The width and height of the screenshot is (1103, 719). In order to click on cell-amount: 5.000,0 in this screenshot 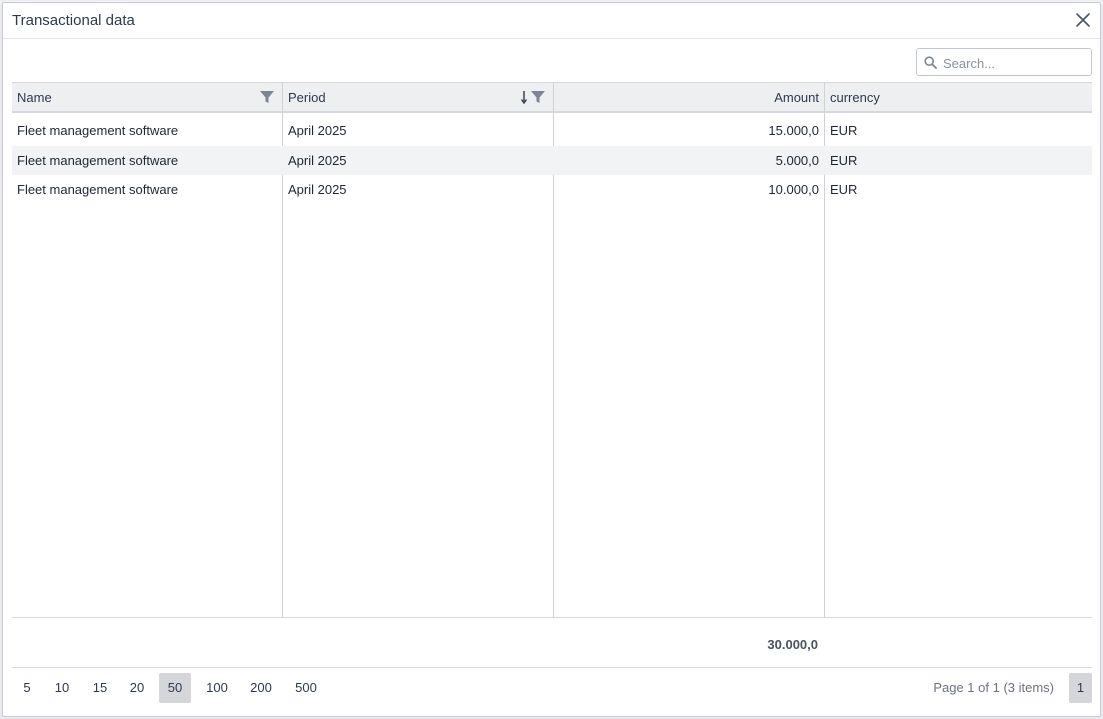, I will do `click(797, 160)`.